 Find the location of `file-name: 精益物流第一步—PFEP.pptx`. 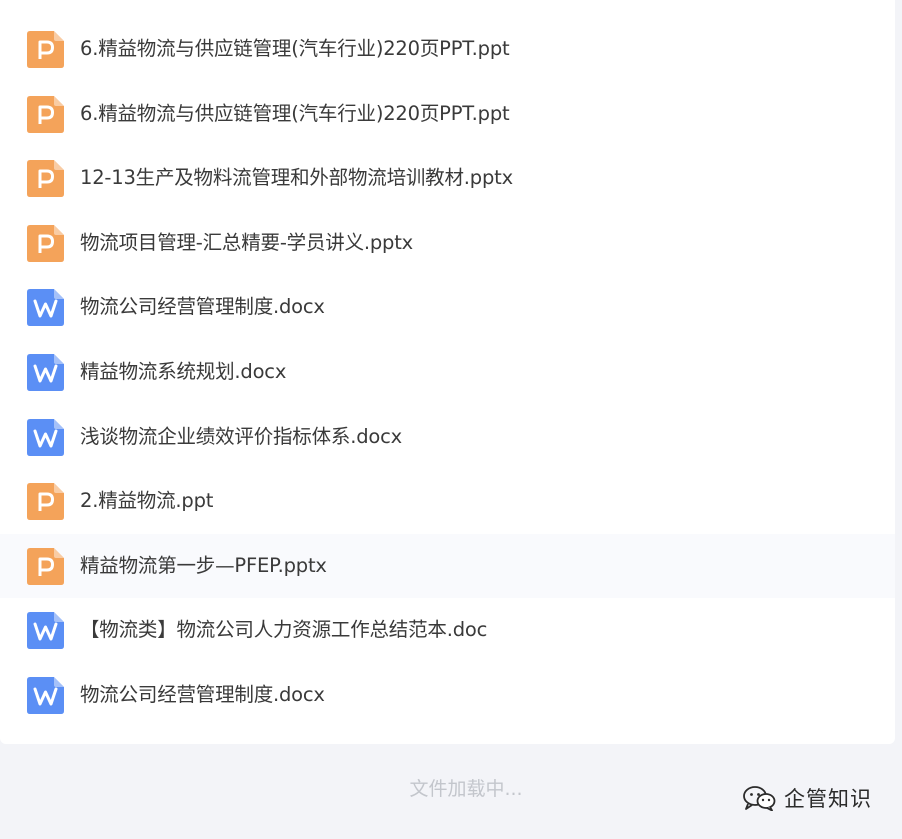

file-name: 精益物流第一步—PFEP.pptx is located at coordinates (203, 565).